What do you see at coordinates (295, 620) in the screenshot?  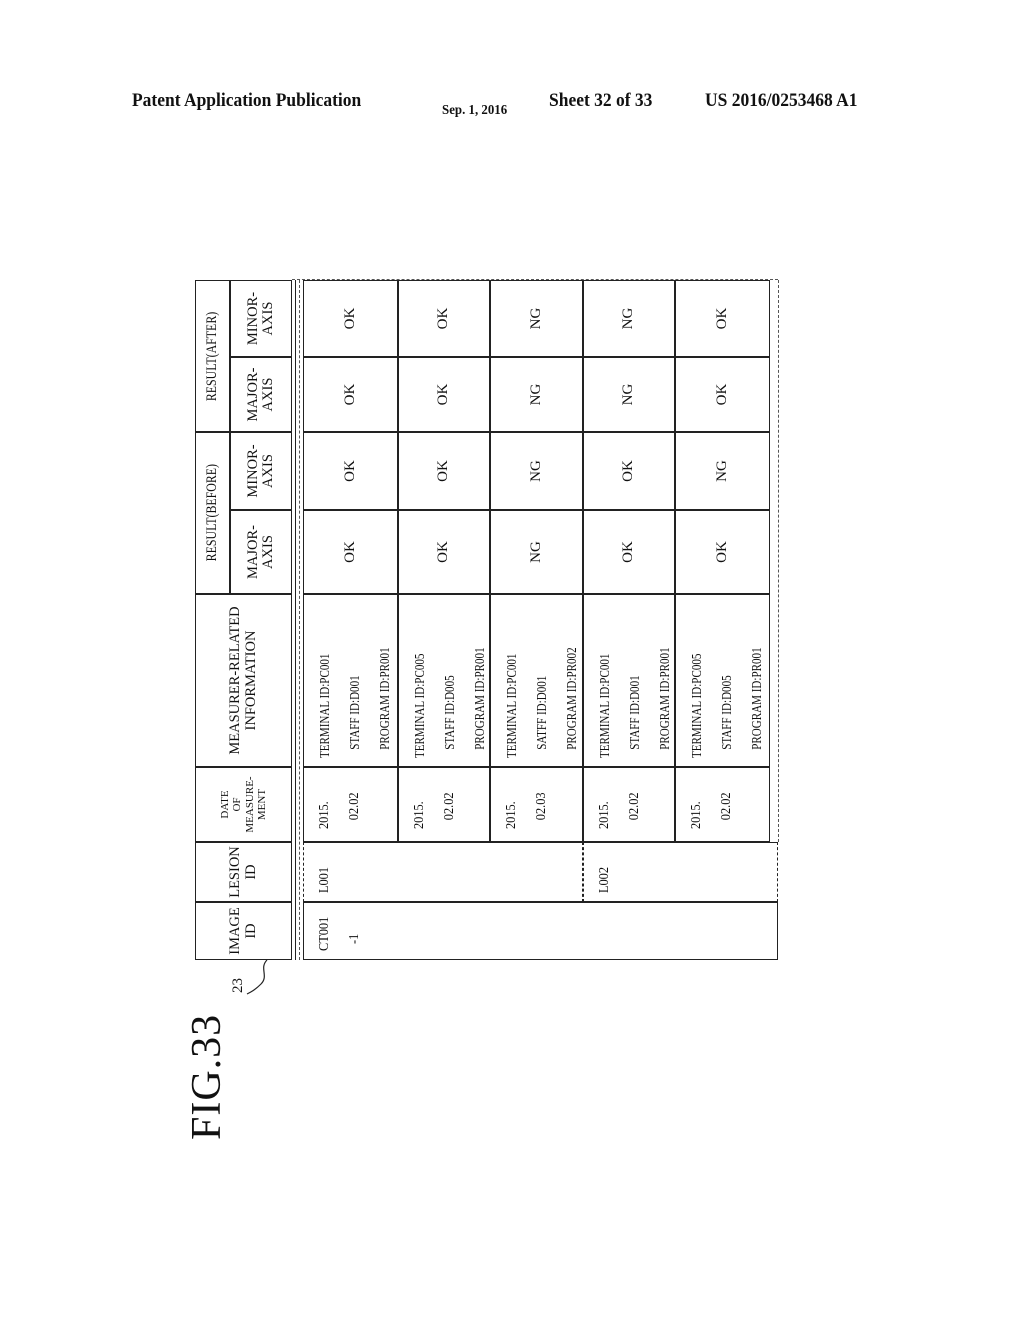 I see `header-double-line` at bounding box center [295, 620].